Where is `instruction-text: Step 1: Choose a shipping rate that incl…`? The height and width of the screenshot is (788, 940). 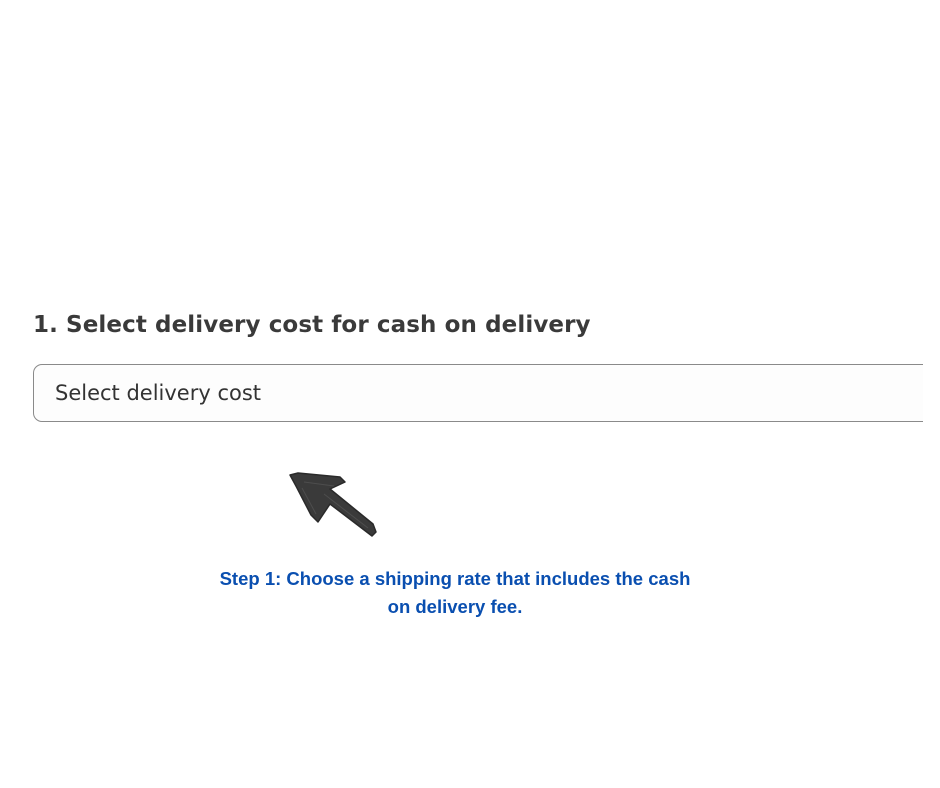 instruction-text: Step 1: Choose a shipping rate that incl… is located at coordinates (455, 593).